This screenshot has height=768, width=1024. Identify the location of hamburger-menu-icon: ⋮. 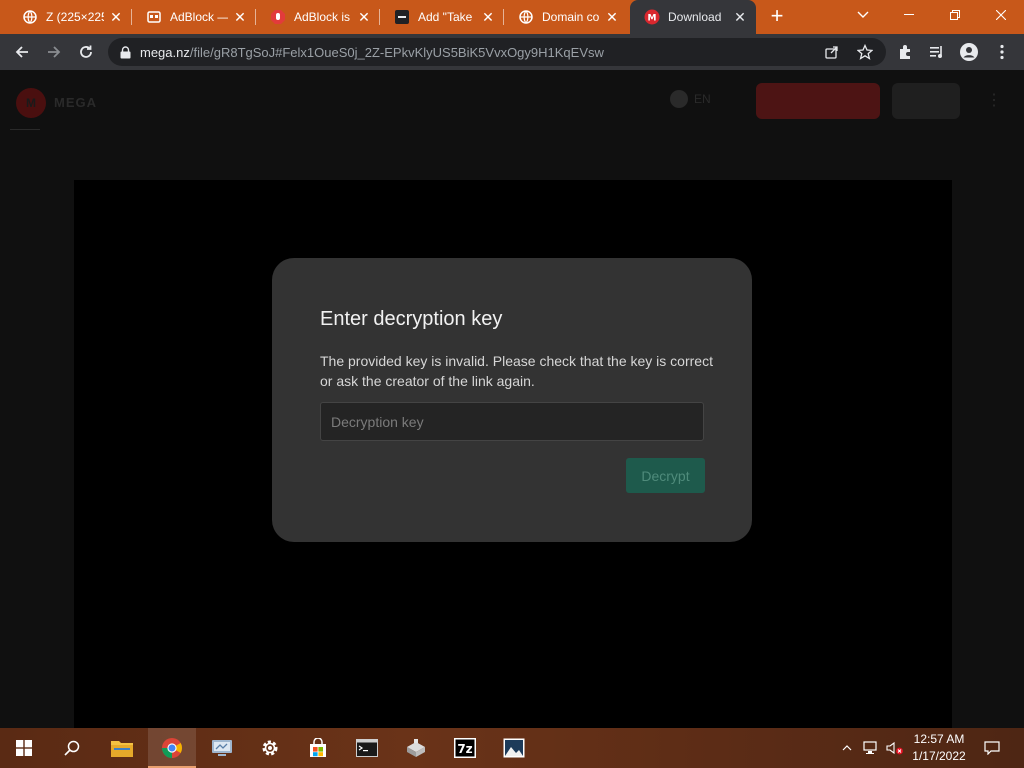
(994, 101).